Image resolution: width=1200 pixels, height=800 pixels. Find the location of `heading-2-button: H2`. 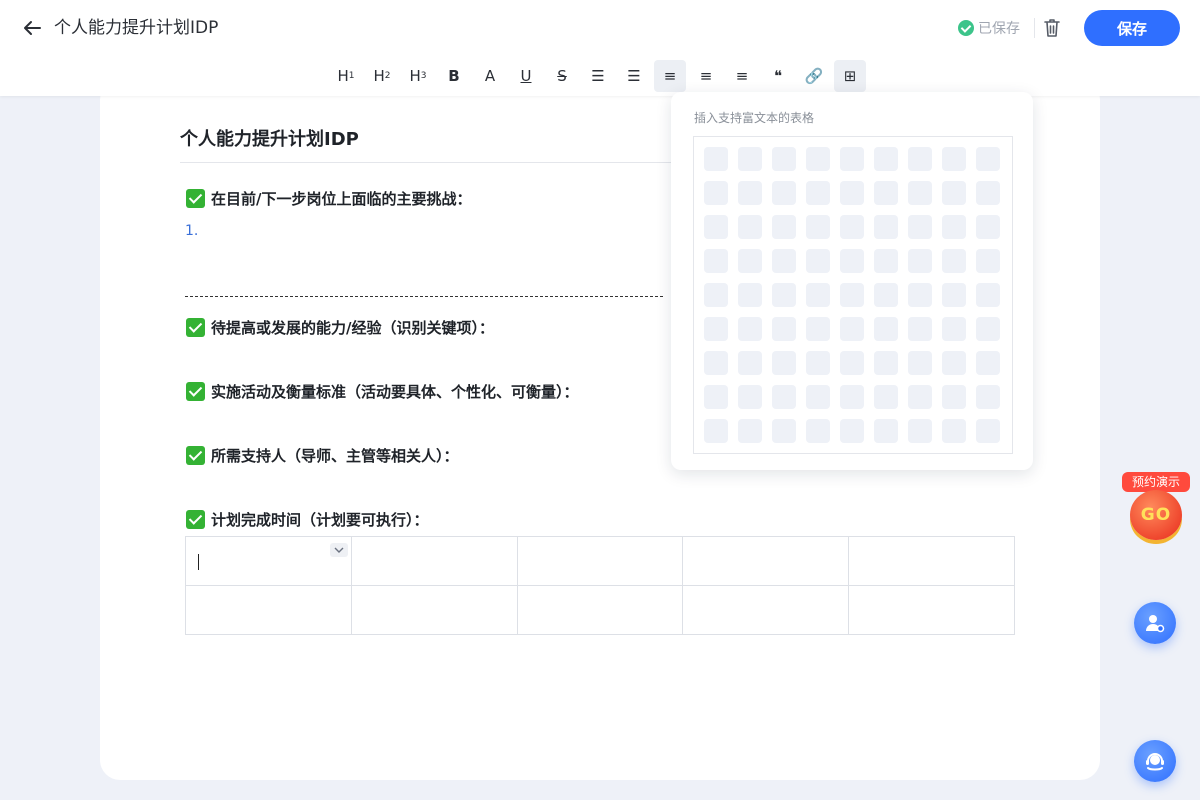

heading-2-button: H2 is located at coordinates (382, 76).